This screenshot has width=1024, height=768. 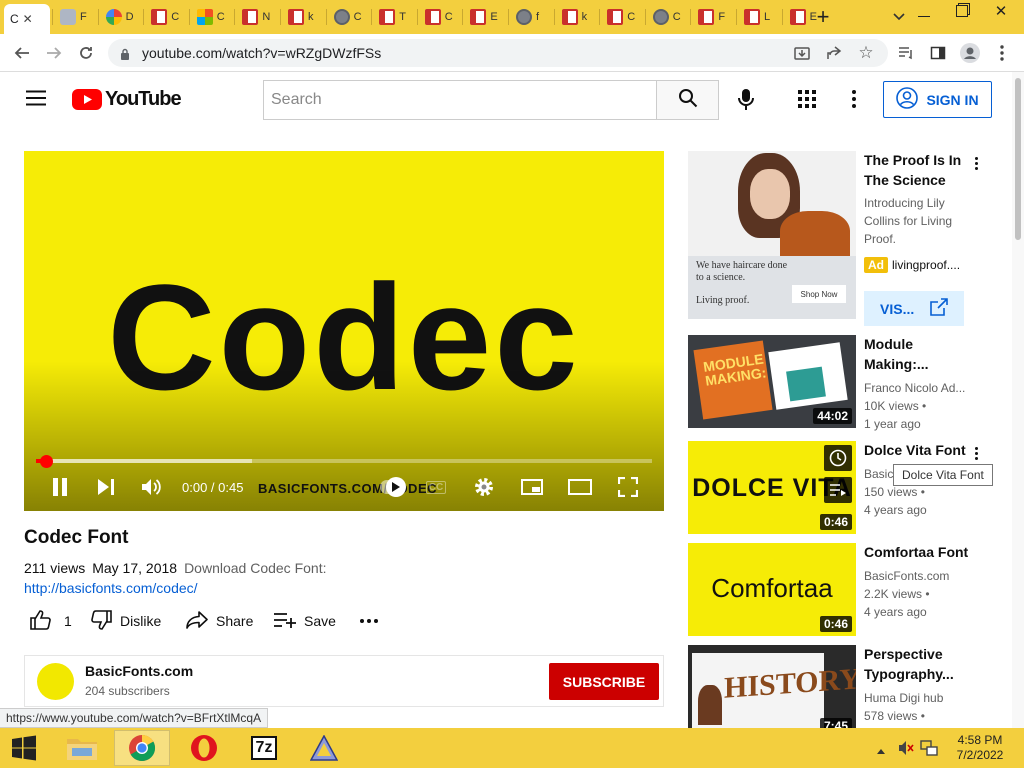 What do you see at coordinates (854, 99) in the screenshot?
I see `settings-kebab-icon` at bounding box center [854, 99].